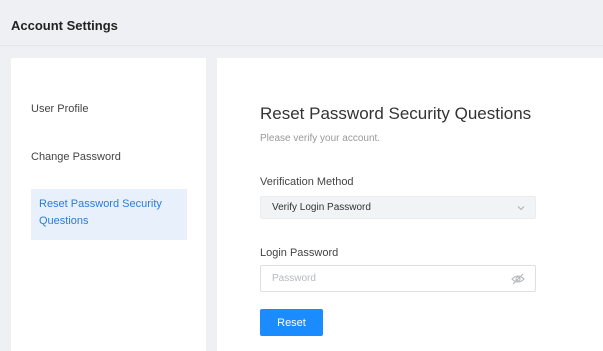 The height and width of the screenshot is (351, 603). Describe the element at coordinates (320, 138) in the screenshot. I see `section-subtitle: Please verify your account.` at that location.